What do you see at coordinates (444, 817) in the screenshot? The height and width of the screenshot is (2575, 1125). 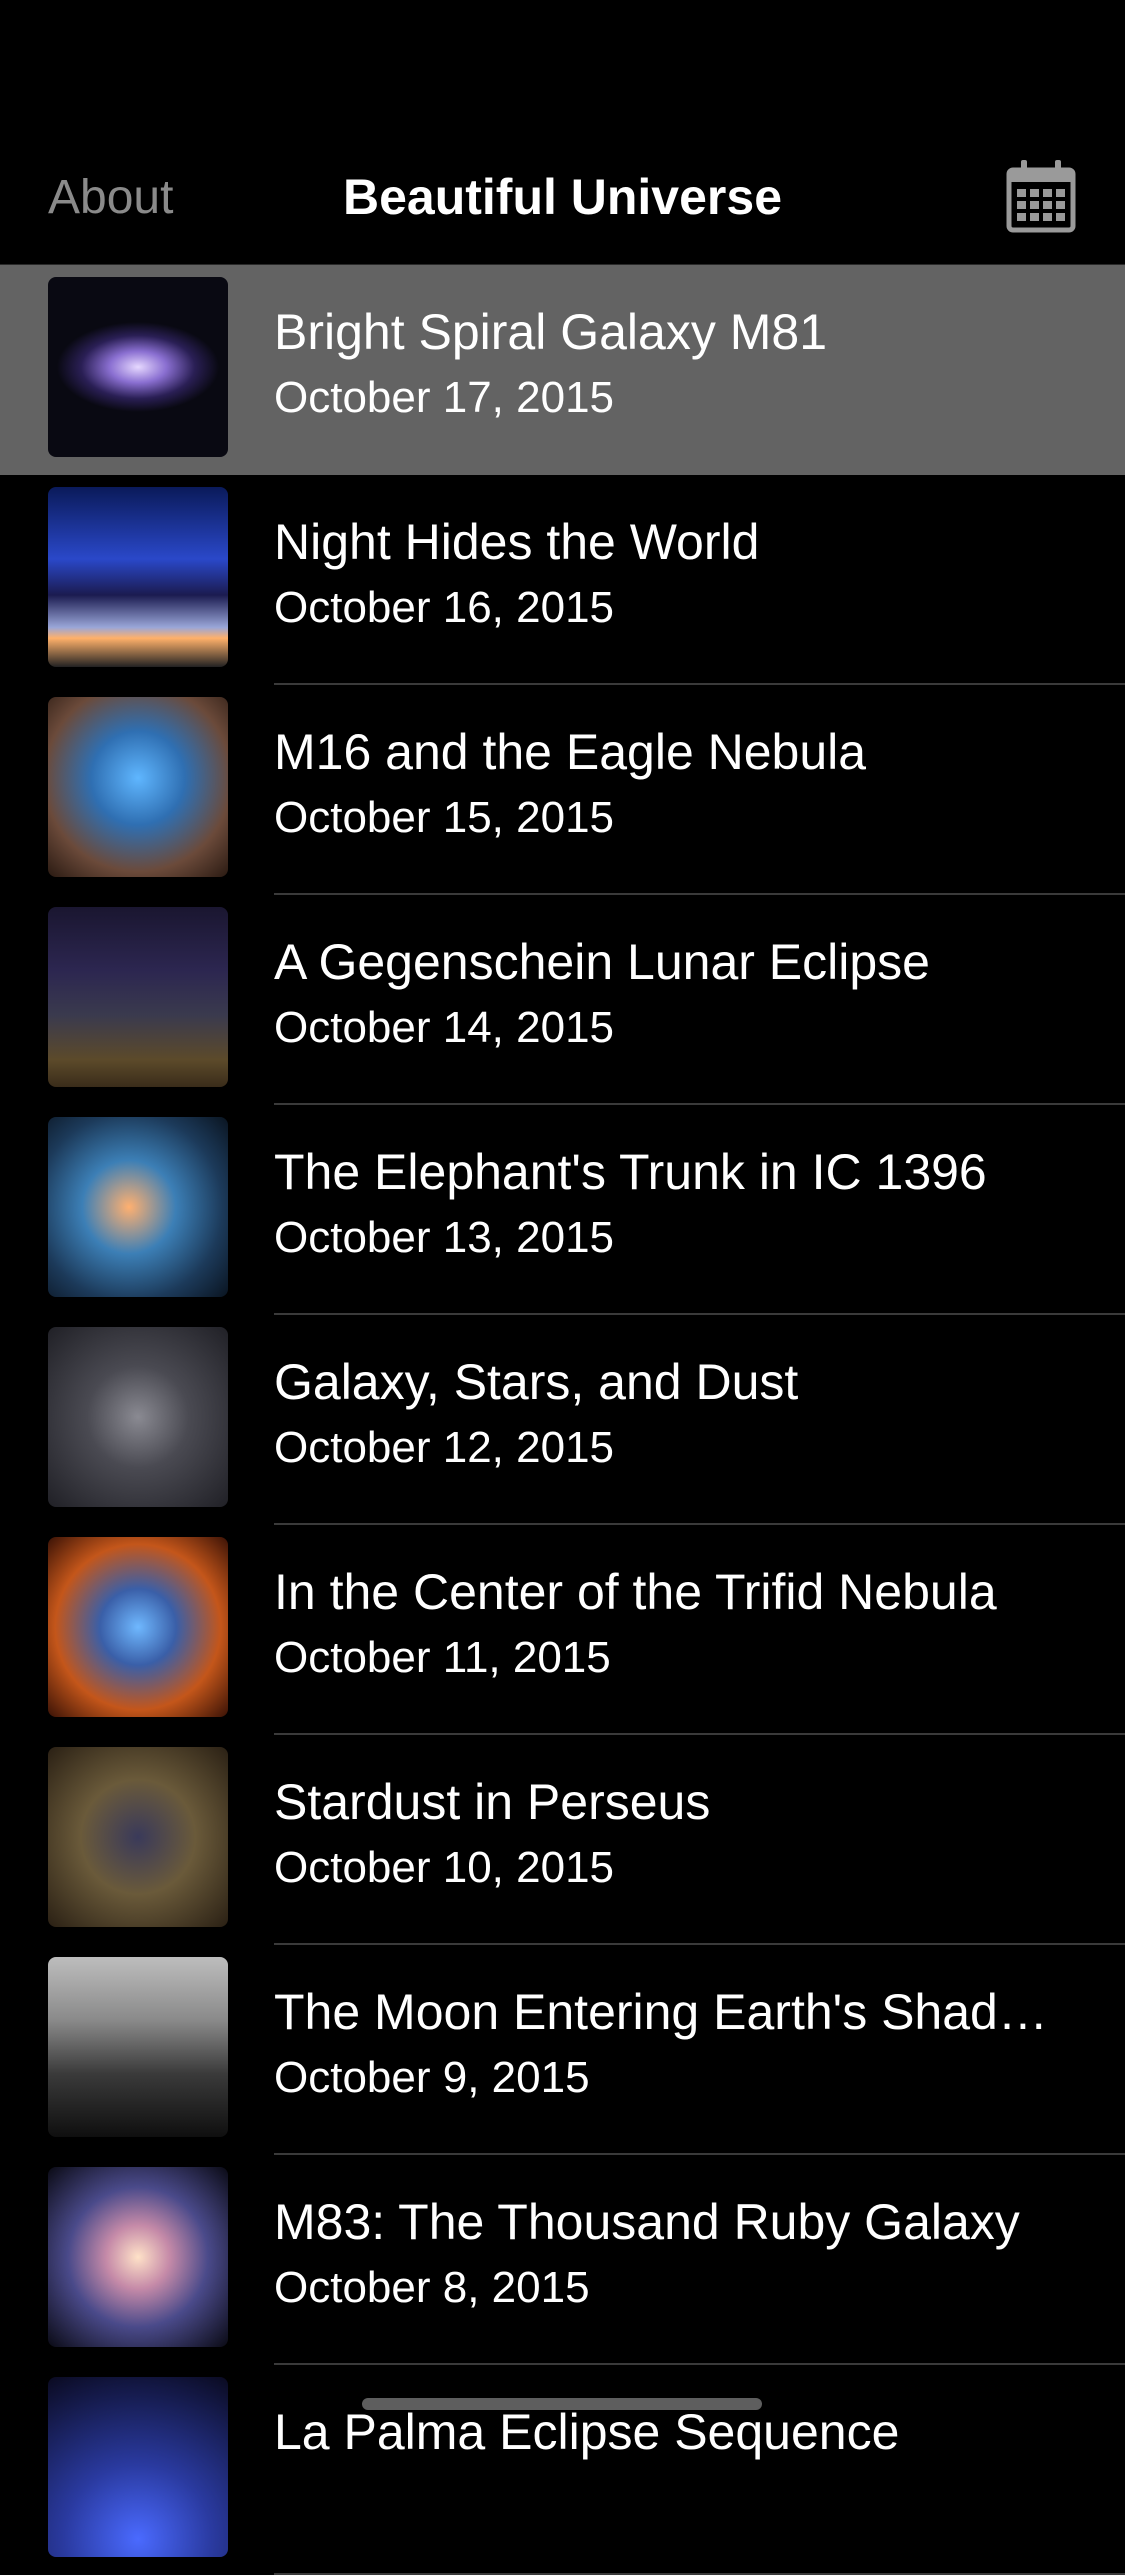 I see `item-date: October 15, 2015` at bounding box center [444, 817].